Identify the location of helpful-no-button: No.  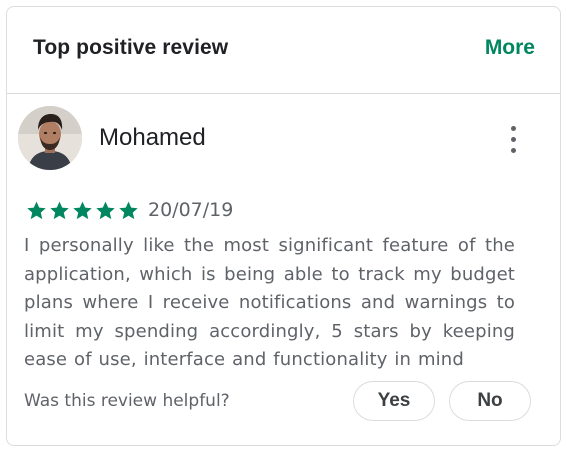
(490, 401).